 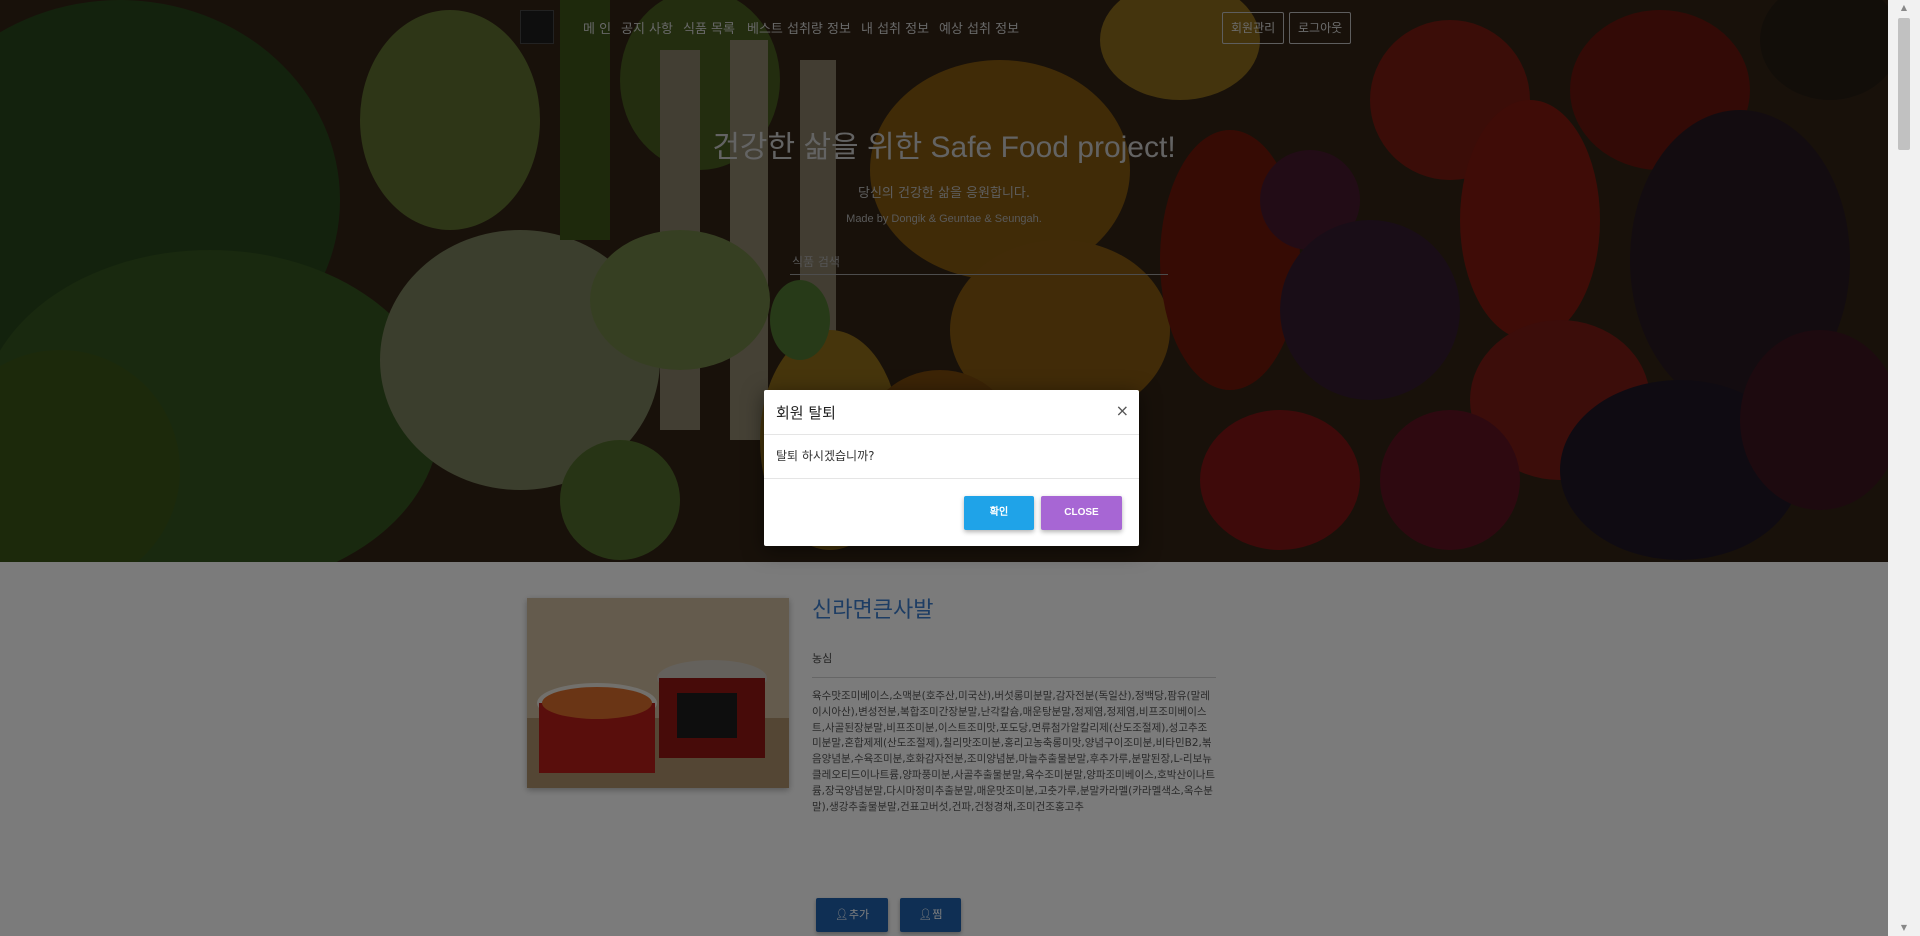 I want to click on page-scrollbar: ▲ ▼, so click(x=1904, y=468).